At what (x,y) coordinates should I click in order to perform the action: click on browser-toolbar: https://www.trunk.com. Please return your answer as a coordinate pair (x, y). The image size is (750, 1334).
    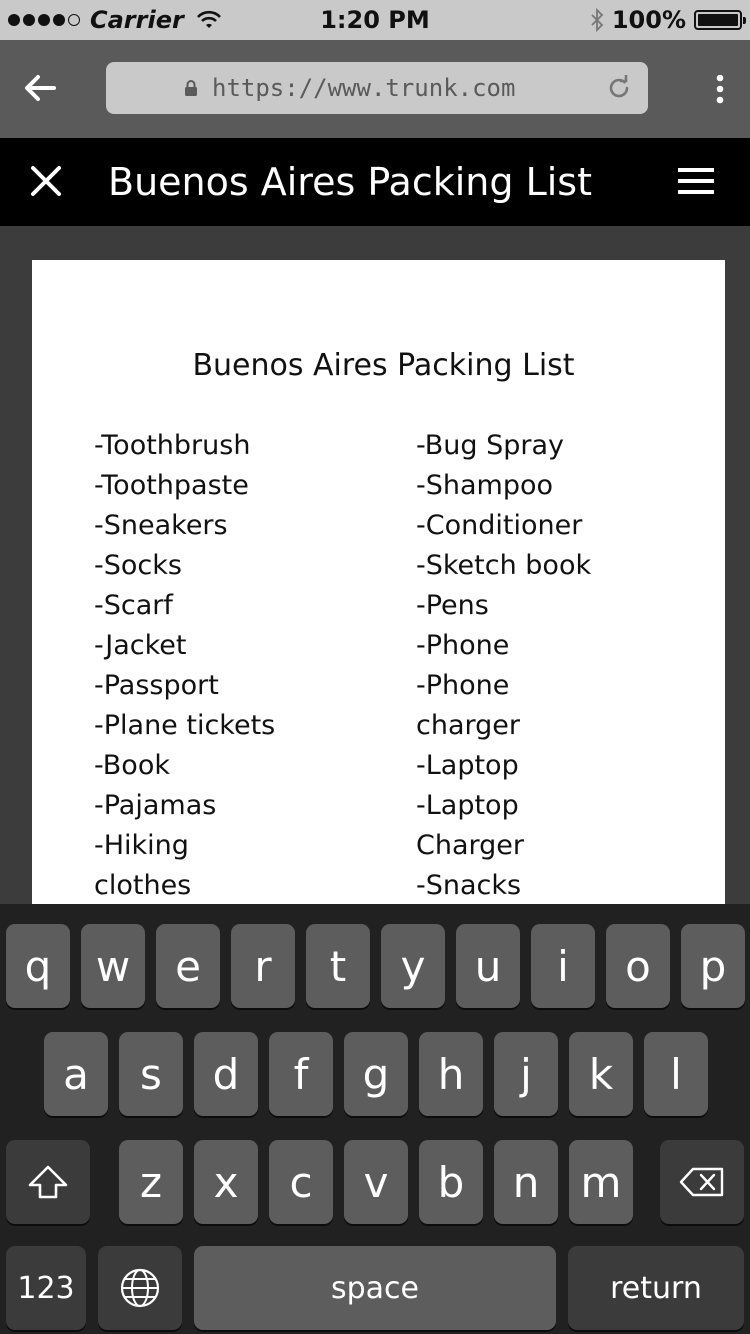
    Looking at the image, I should click on (375, 89).